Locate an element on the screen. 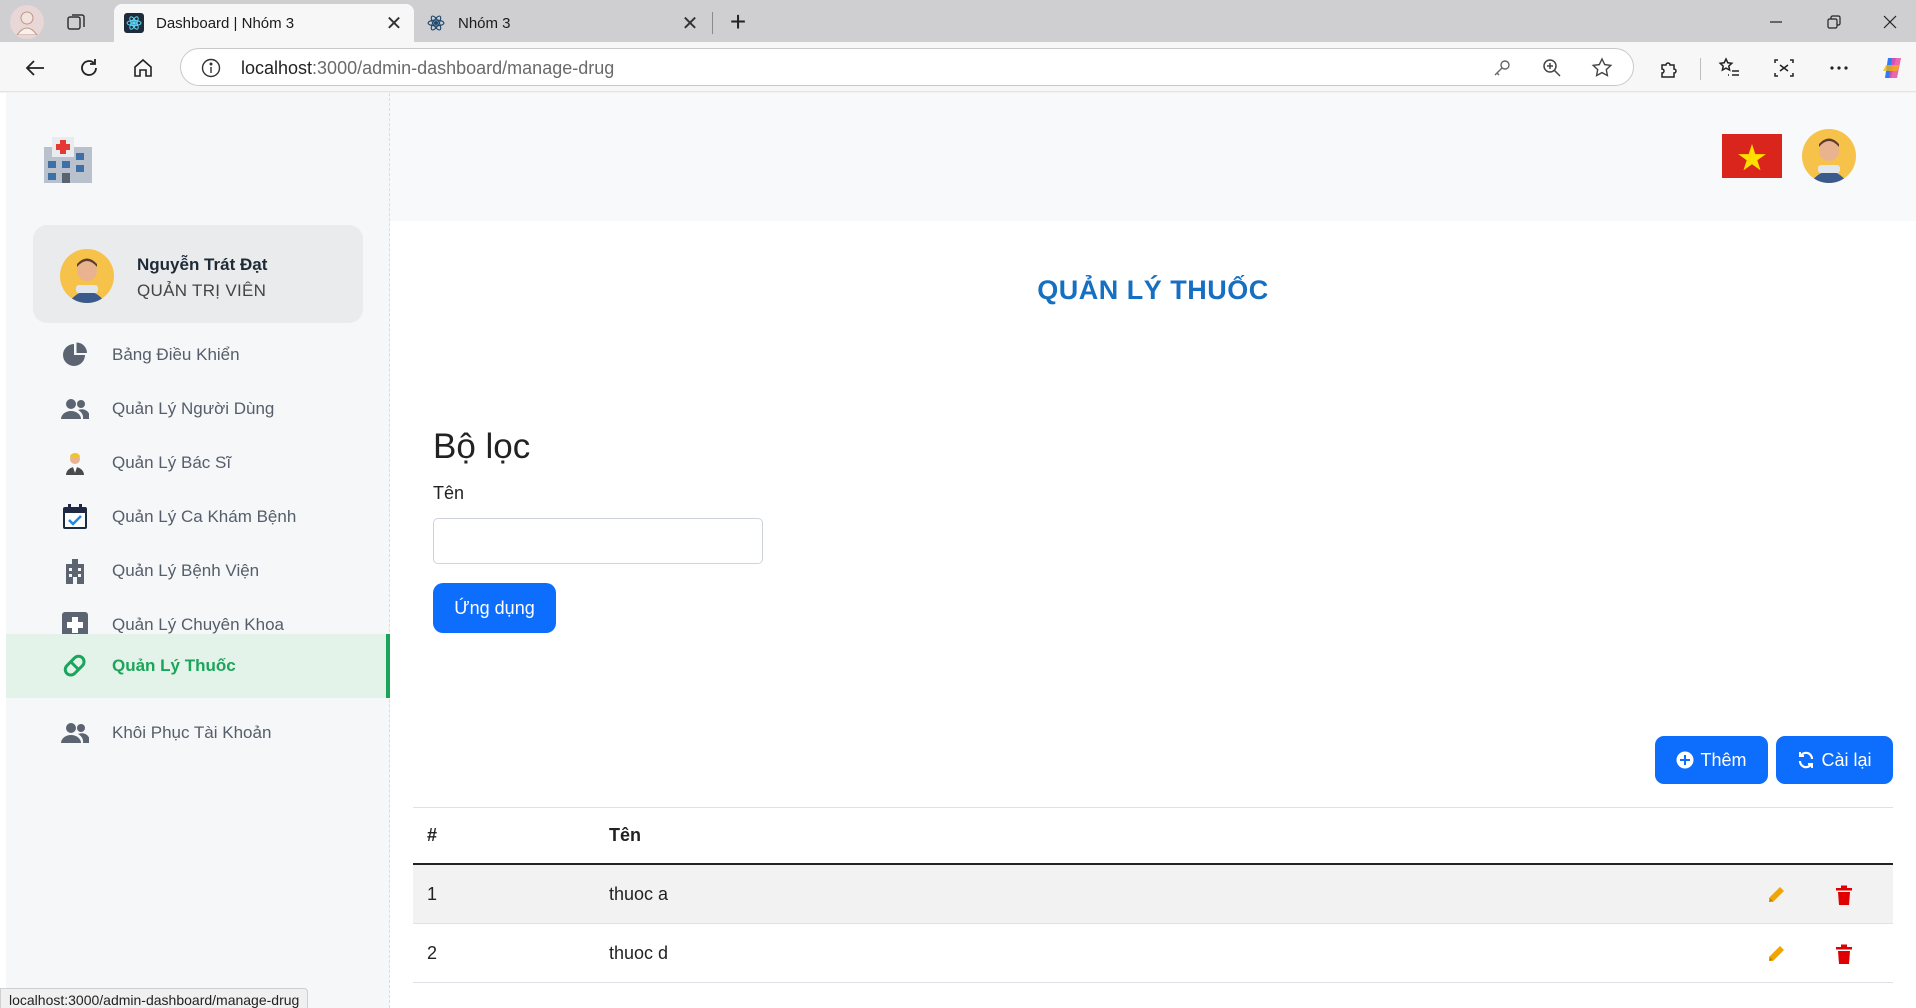 The height and width of the screenshot is (1008, 1916). back-arrow-icon is located at coordinates (35, 68).